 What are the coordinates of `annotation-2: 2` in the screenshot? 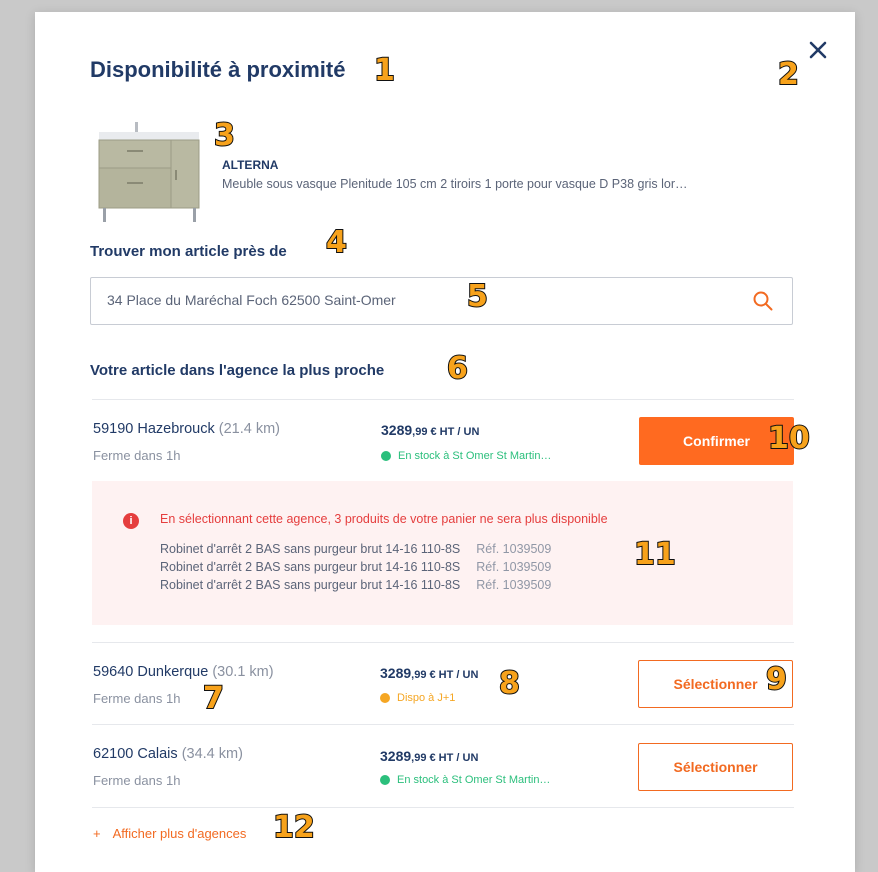 It's located at (788, 74).